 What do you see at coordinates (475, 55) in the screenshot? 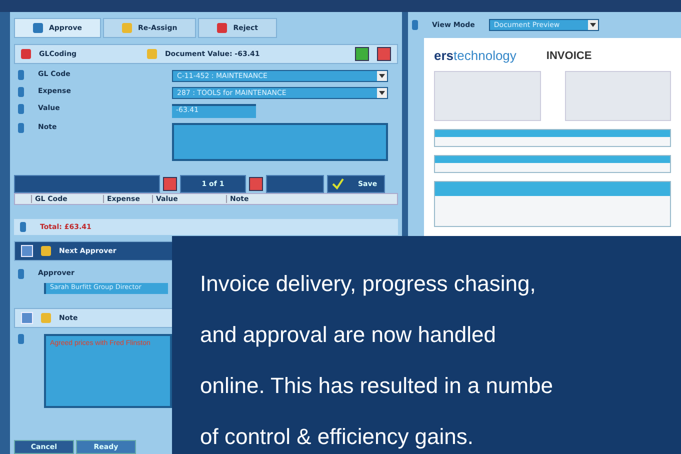
I see `company-logo: erstechnology` at bounding box center [475, 55].